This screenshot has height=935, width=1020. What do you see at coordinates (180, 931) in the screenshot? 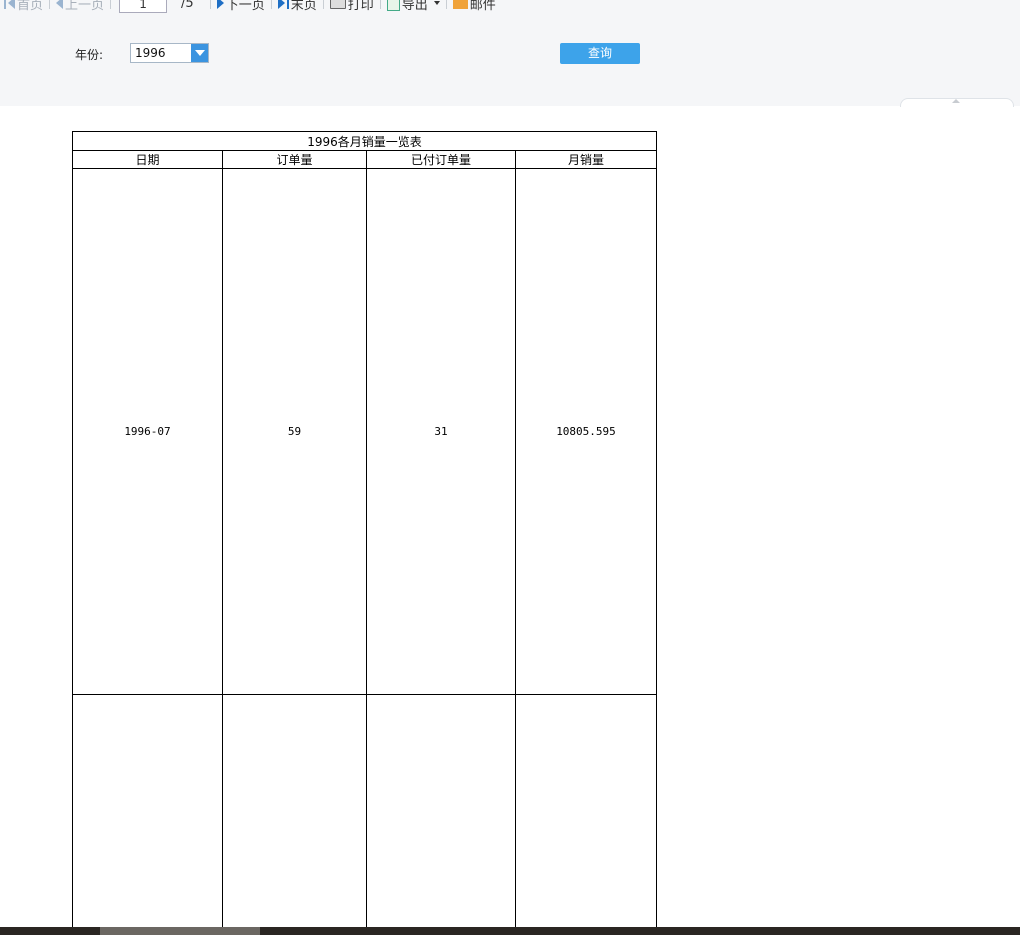
I see `scrollbar-thumb` at bounding box center [180, 931].